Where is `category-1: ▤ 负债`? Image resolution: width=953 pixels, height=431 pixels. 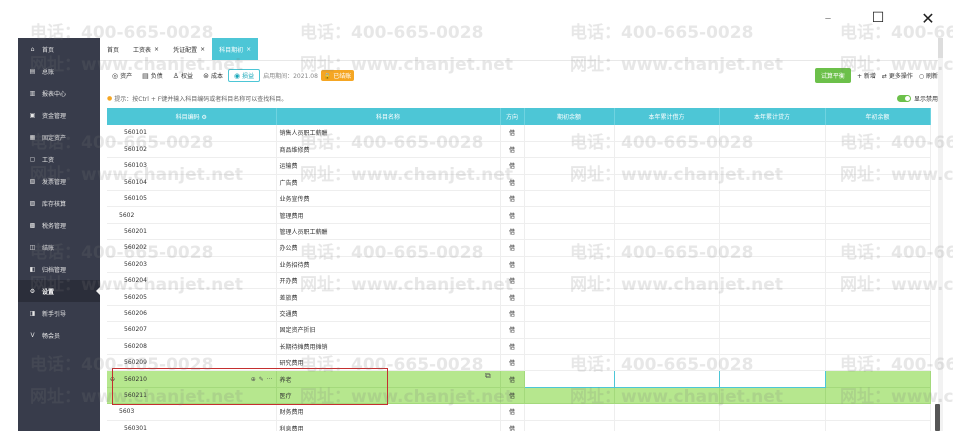 category-1: ▤ 负债 is located at coordinates (152, 75).